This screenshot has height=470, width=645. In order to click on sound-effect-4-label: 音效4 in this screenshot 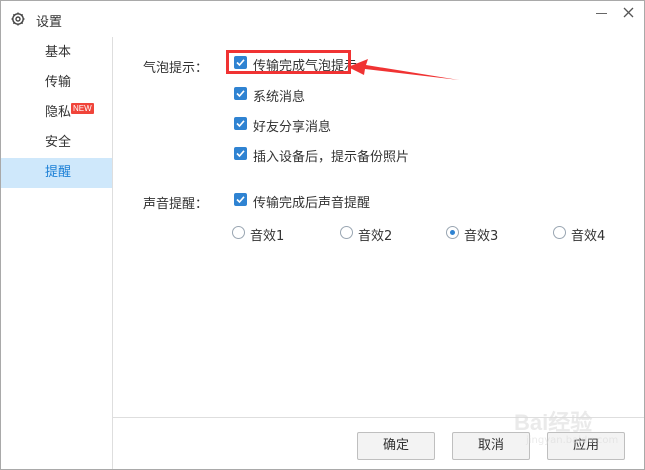, I will do `click(588, 236)`.